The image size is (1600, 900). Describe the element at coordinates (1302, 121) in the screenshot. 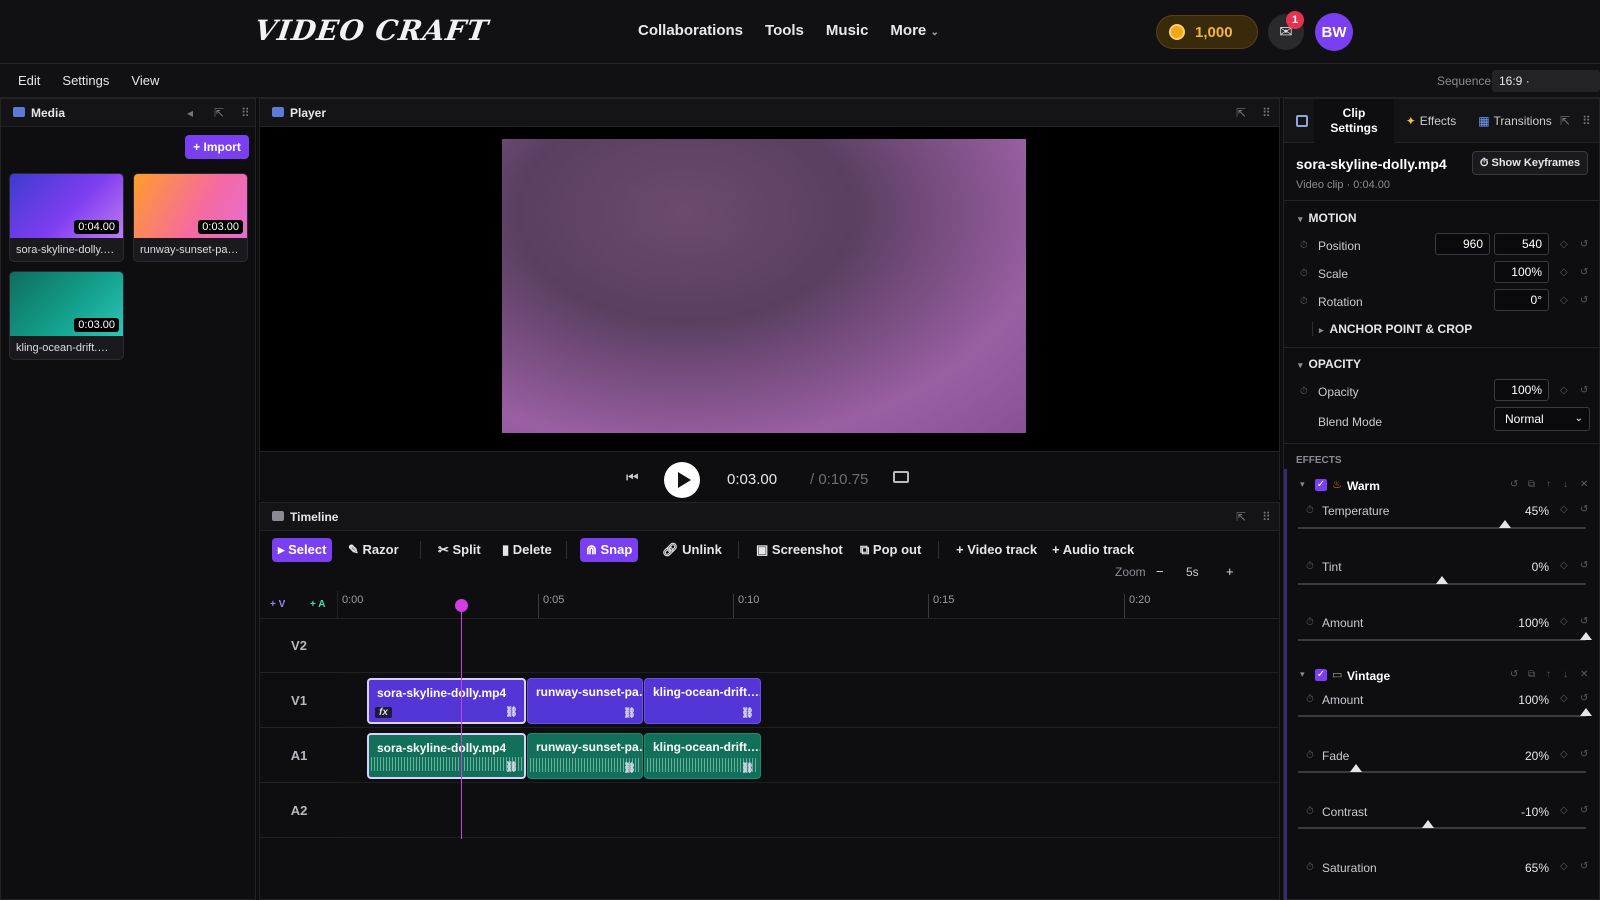

I see `layout-icon` at that location.